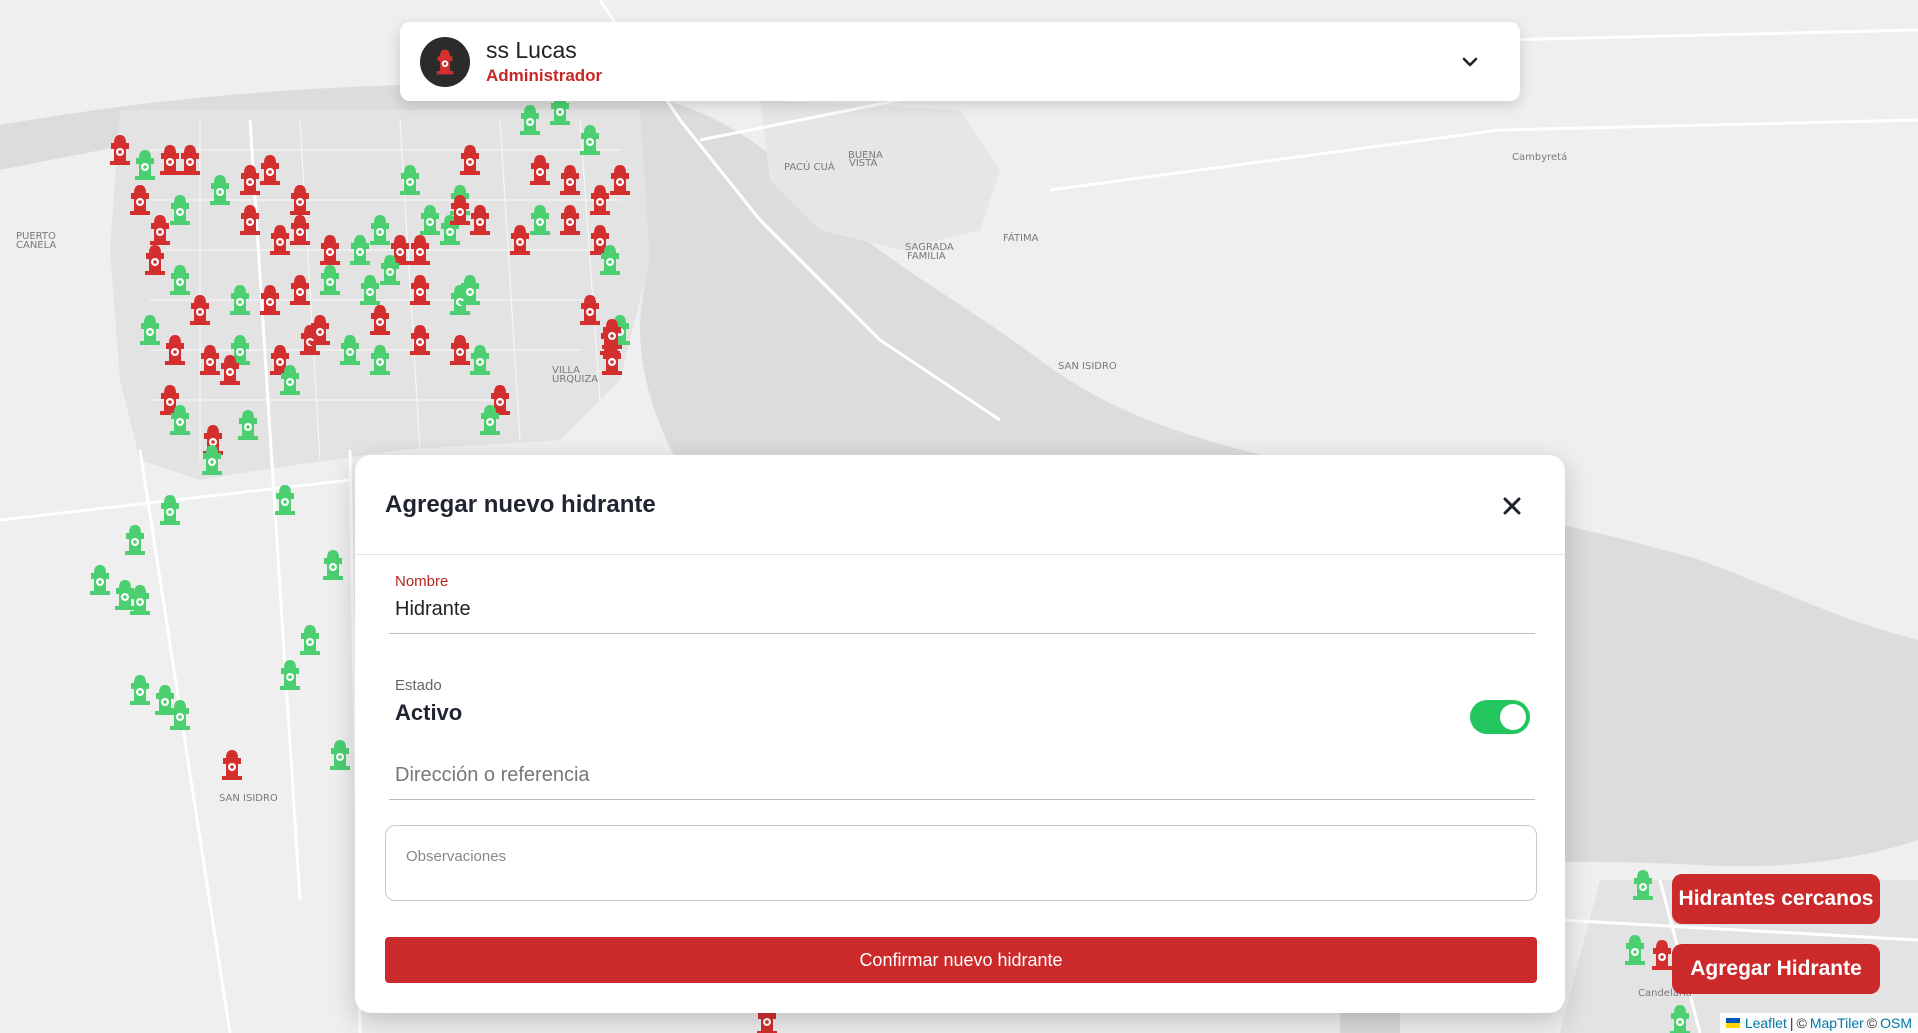  I want to click on observaciones-textarea: Observaciones, so click(961, 863).